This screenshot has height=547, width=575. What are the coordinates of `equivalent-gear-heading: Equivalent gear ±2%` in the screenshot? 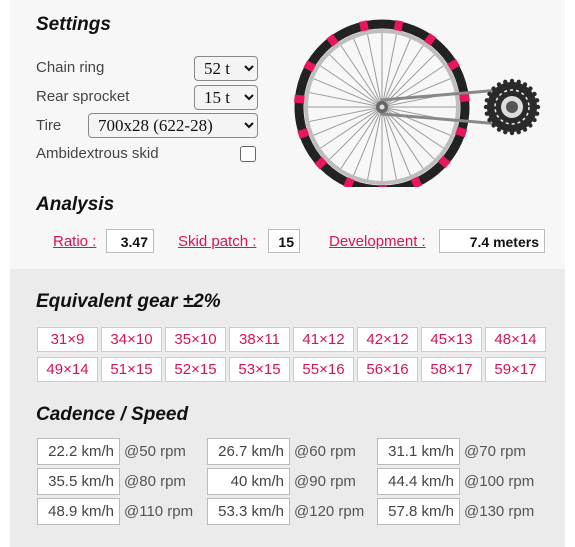 It's located at (128, 301).